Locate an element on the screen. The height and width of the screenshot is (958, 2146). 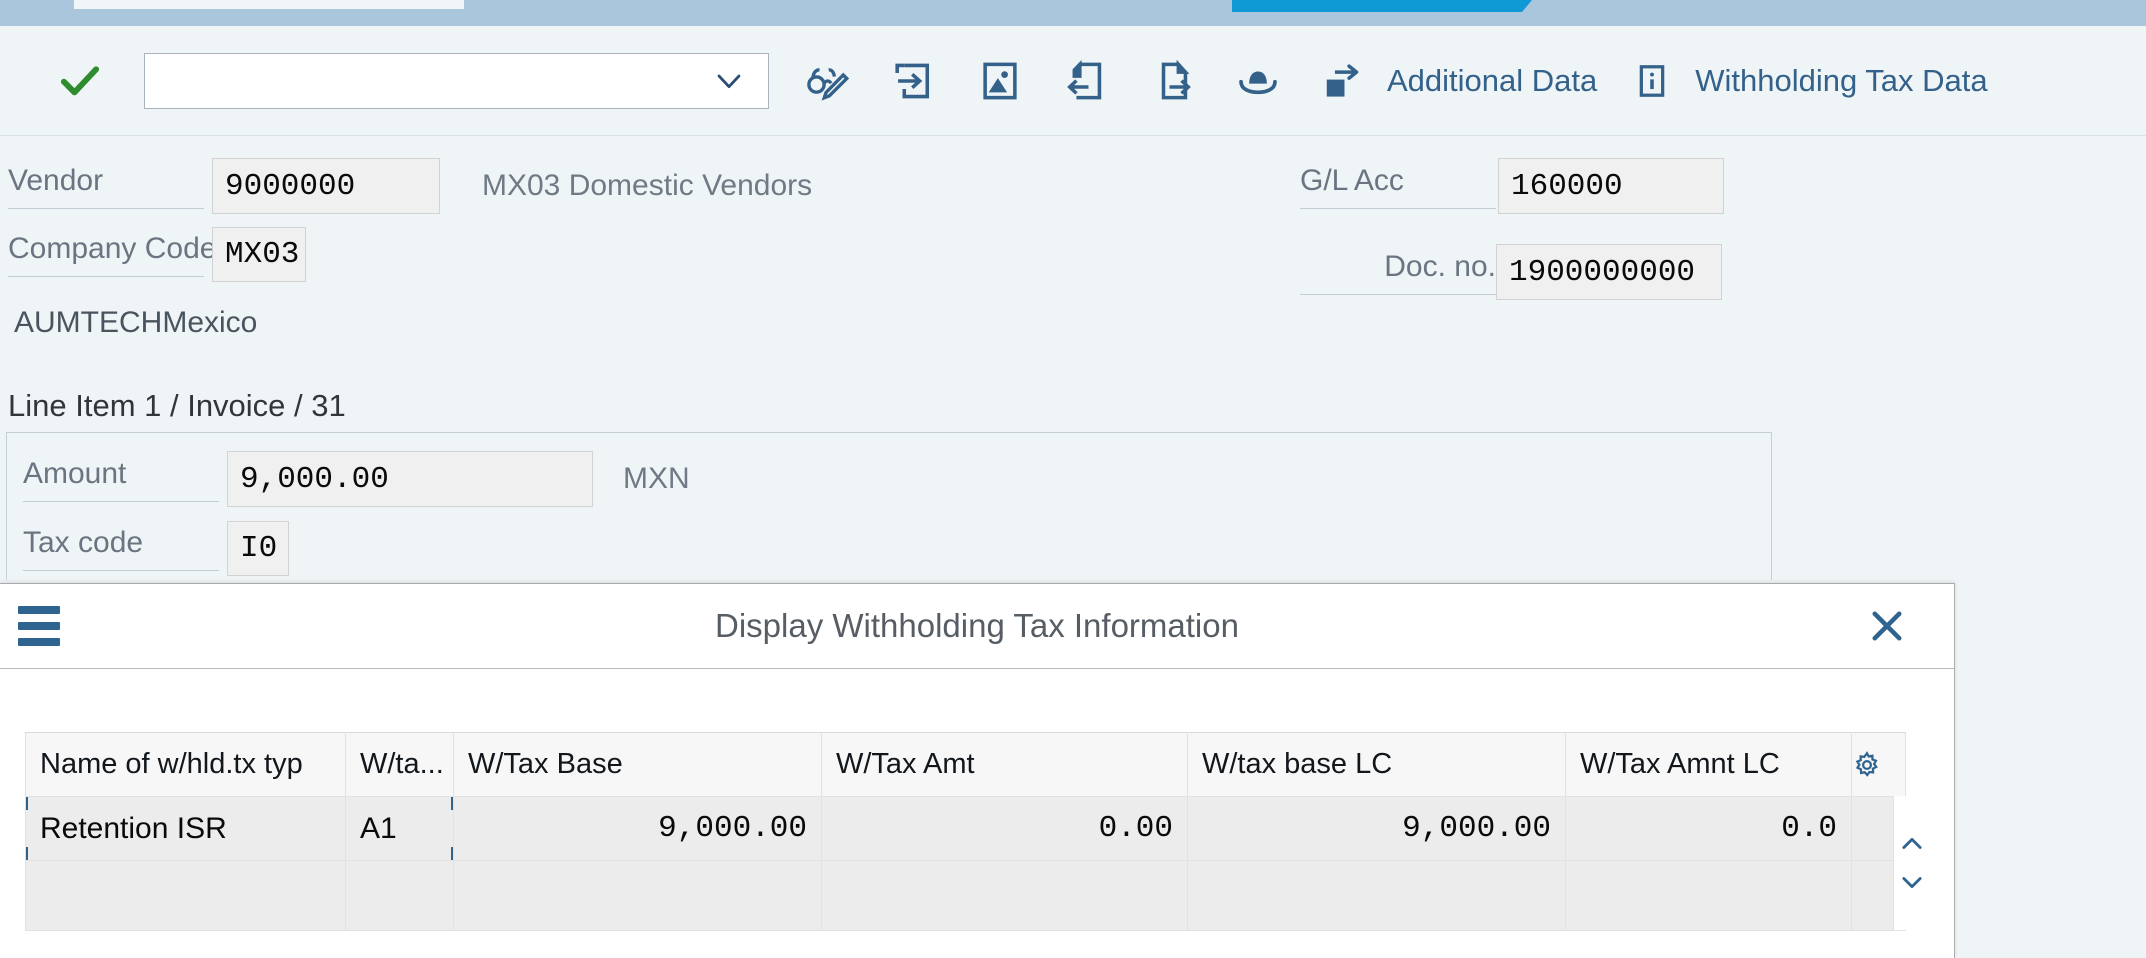
dialog-title: Display Withholding Tax Information is located at coordinates (977, 625).